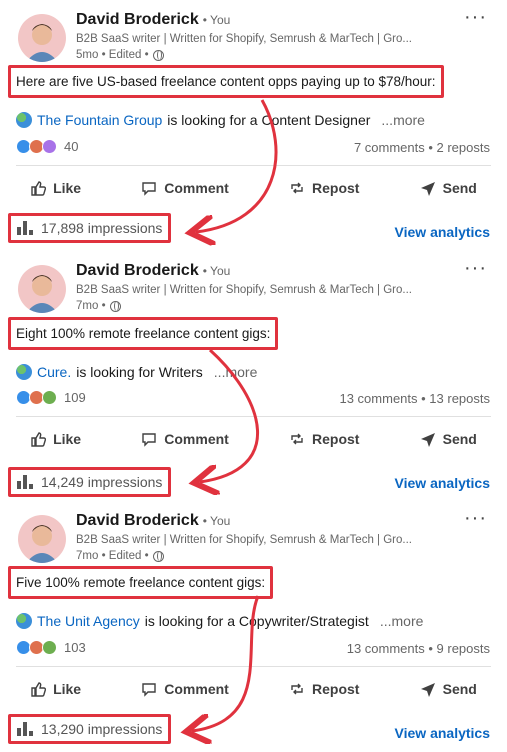 Image resolution: width=507 pixels, height=752 pixels. What do you see at coordinates (141, 582) in the screenshot?
I see `highlighted-post-text: Five 100% remote freelance content gigs:` at bounding box center [141, 582].